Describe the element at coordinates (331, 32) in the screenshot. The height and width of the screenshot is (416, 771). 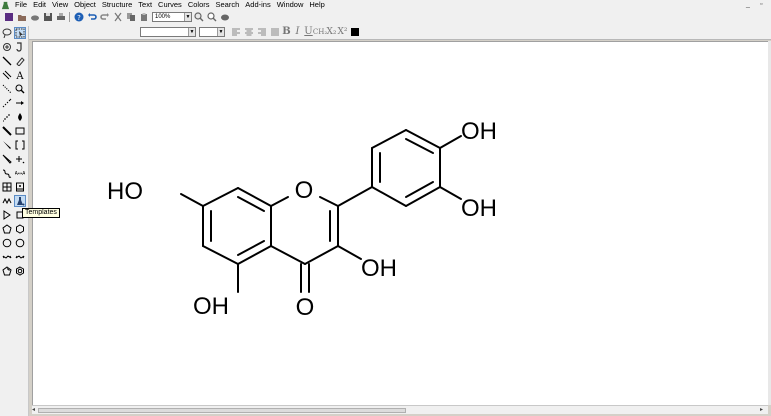
I see `subscript-button: X₂` at that location.